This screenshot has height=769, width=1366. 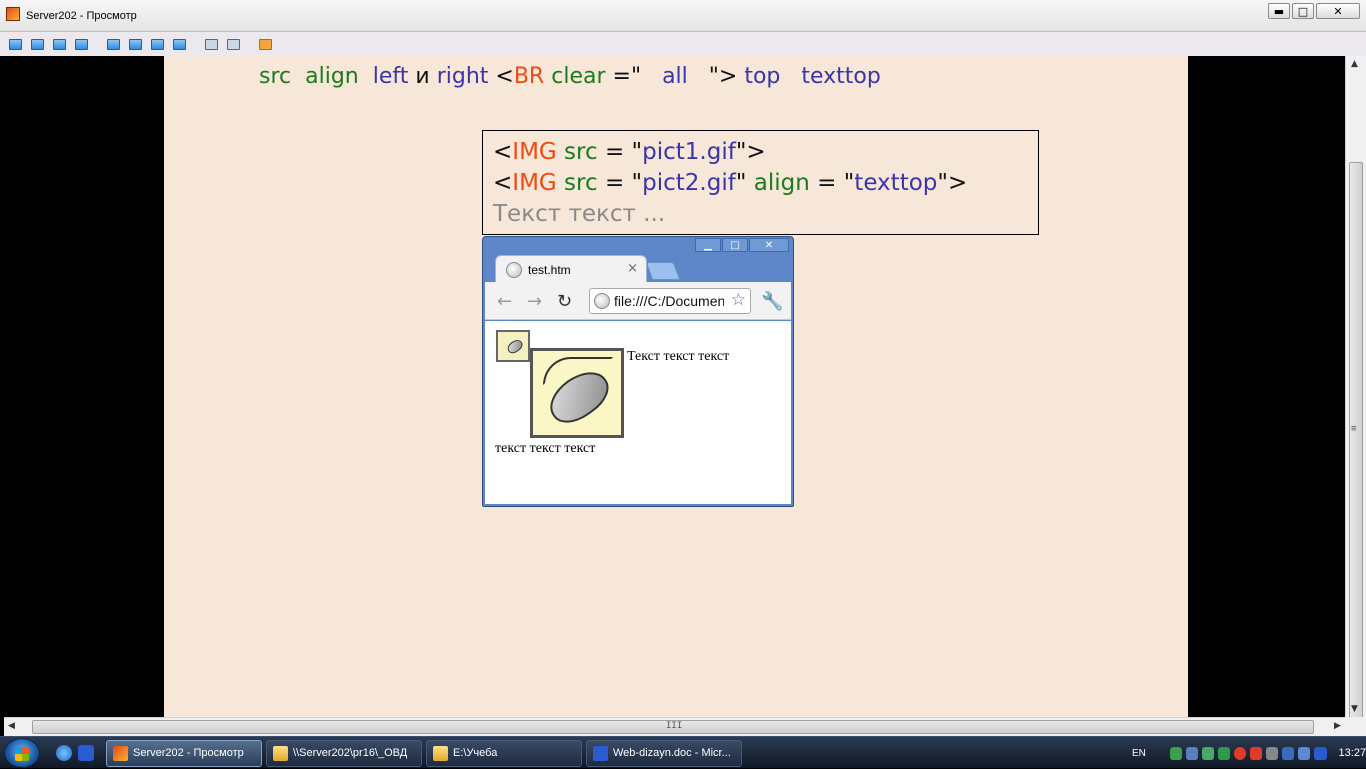 I want to click on forward-arrow-icon: →, so click(x=535, y=301).